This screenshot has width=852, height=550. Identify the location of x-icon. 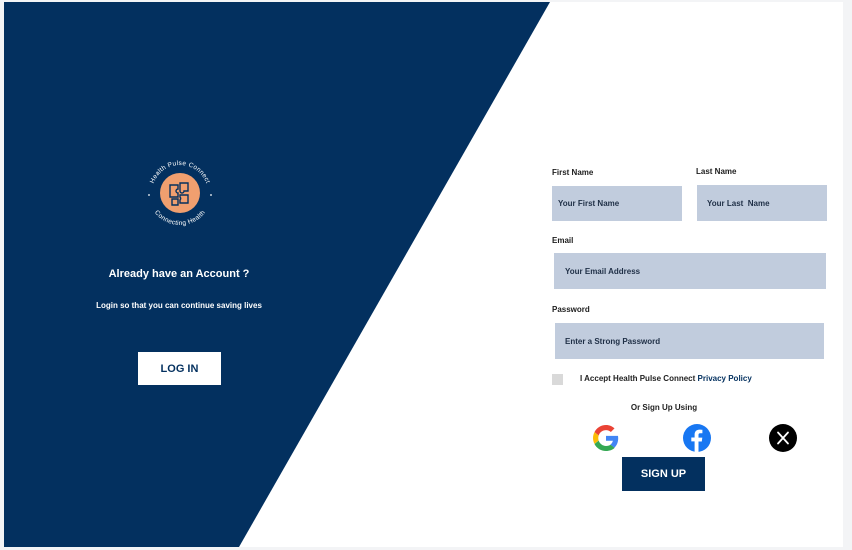
(783, 438).